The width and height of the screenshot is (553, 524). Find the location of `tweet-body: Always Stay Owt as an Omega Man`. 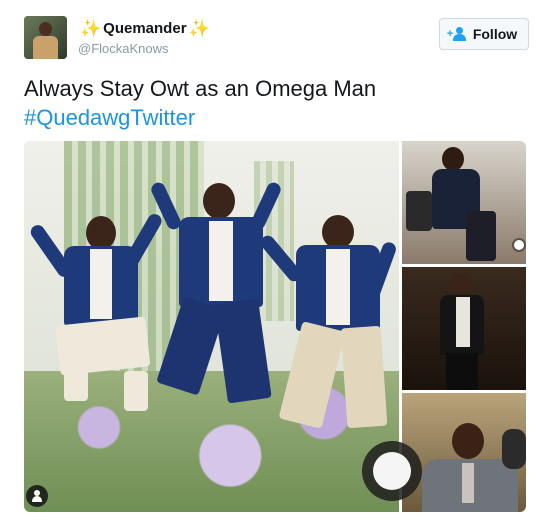

tweet-body: Always Stay Owt as an Omega Man is located at coordinates (200, 88).